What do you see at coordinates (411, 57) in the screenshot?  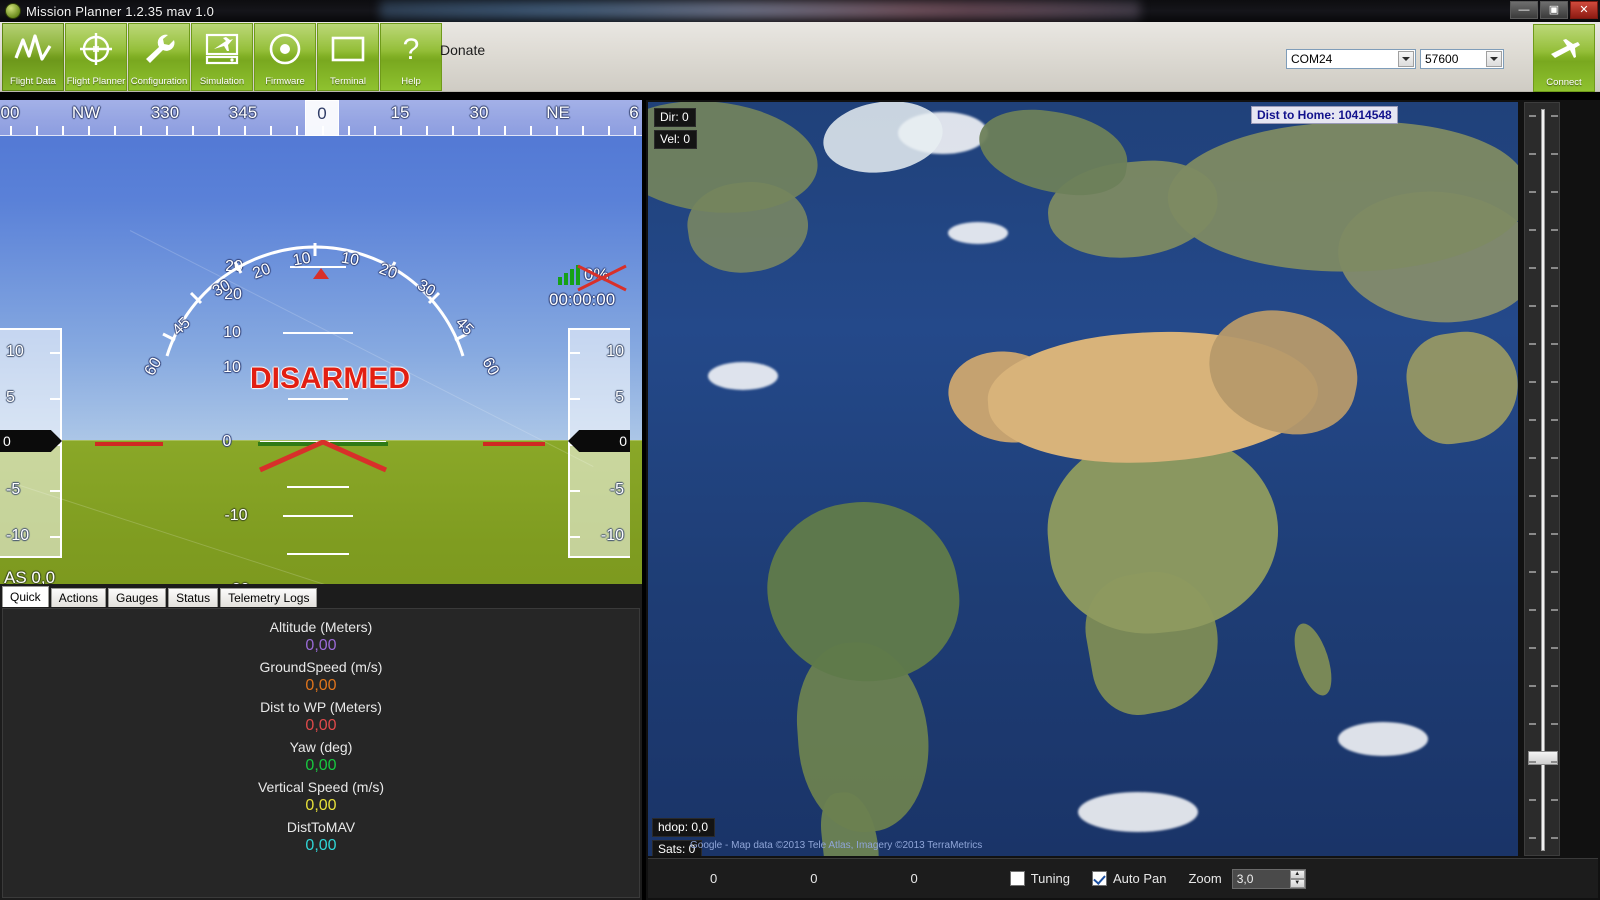 I see `toolbar-tab-help: ? Help` at bounding box center [411, 57].